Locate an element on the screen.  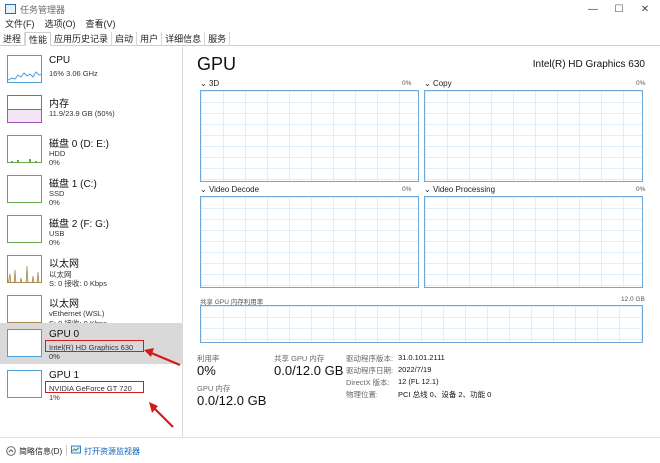
engine-video-processing-label: ⌄ Video Processing is located at coordinates (459, 189).